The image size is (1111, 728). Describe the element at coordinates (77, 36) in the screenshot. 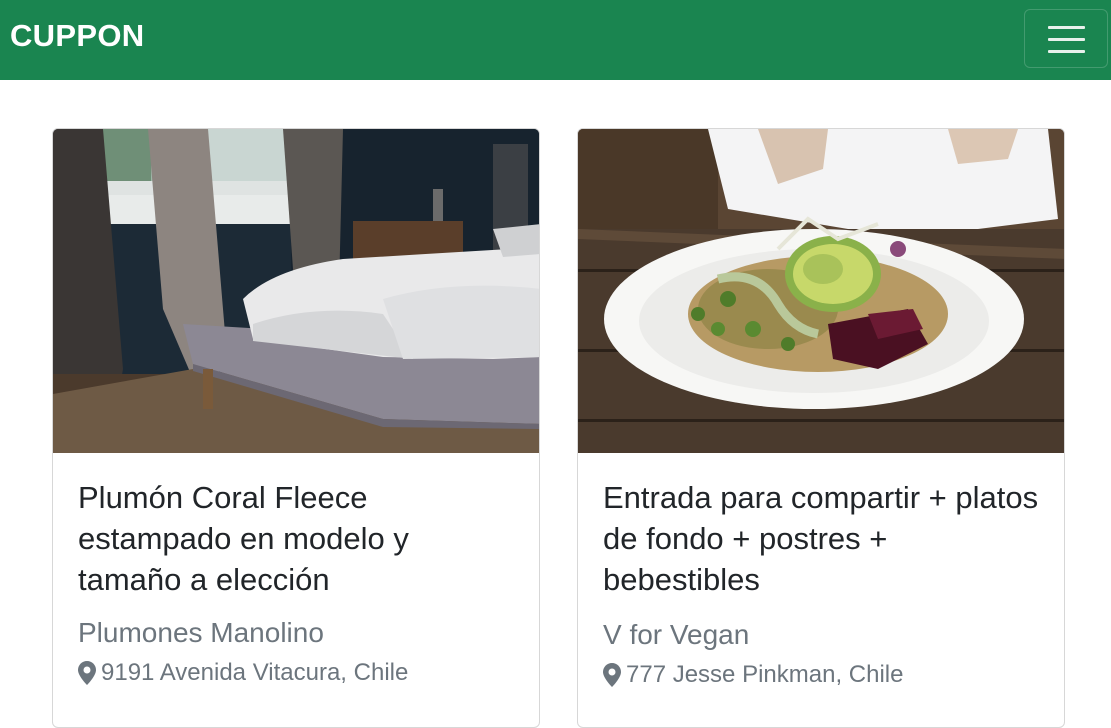

I see `brand-logo: CUPPON` at that location.